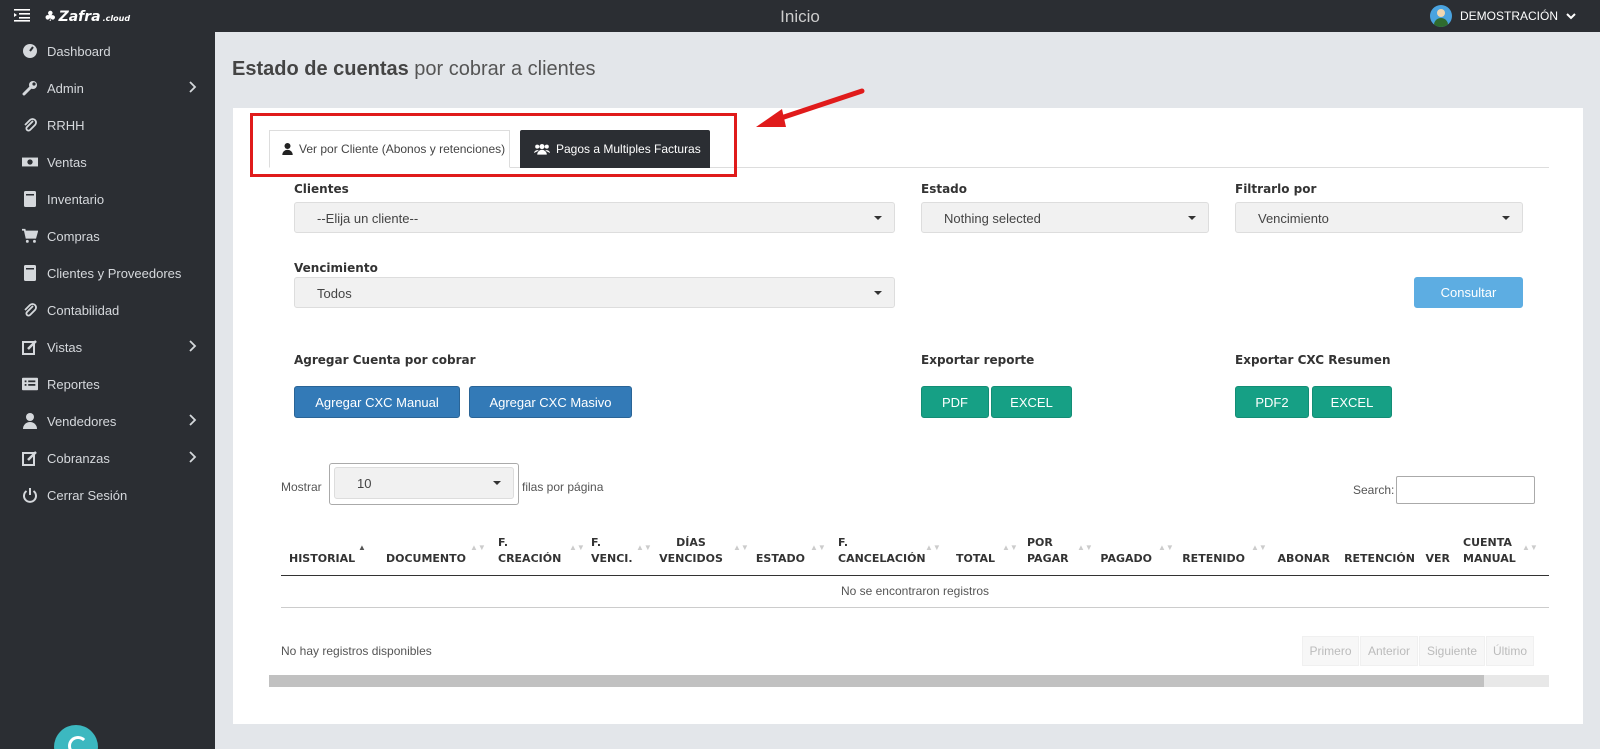 Image resolution: width=1600 pixels, height=749 pixels. What do you see at coordinates (413, 69) in the screenshot?
I see `page-title: Estado de cuentas por cobrar a clientes` at bounding box center [413, 69].